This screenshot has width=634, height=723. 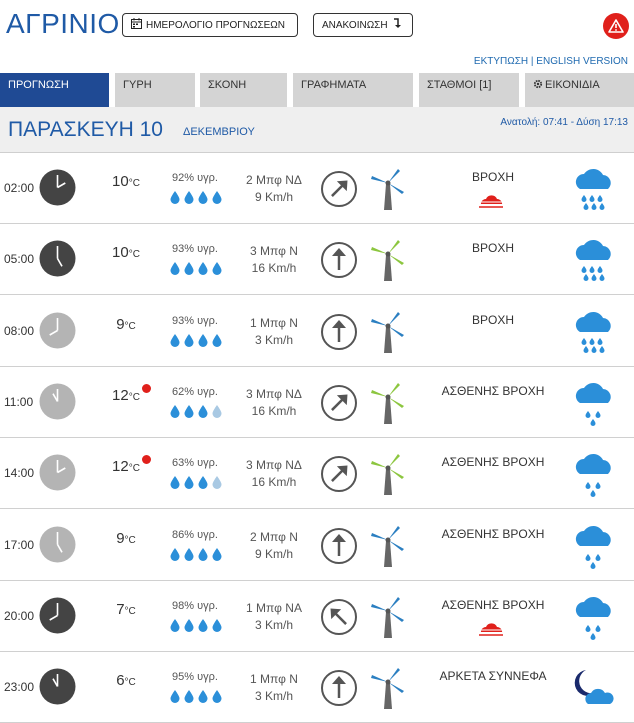 I want to click on temperature: 10°C, so click(x=126, y=252).